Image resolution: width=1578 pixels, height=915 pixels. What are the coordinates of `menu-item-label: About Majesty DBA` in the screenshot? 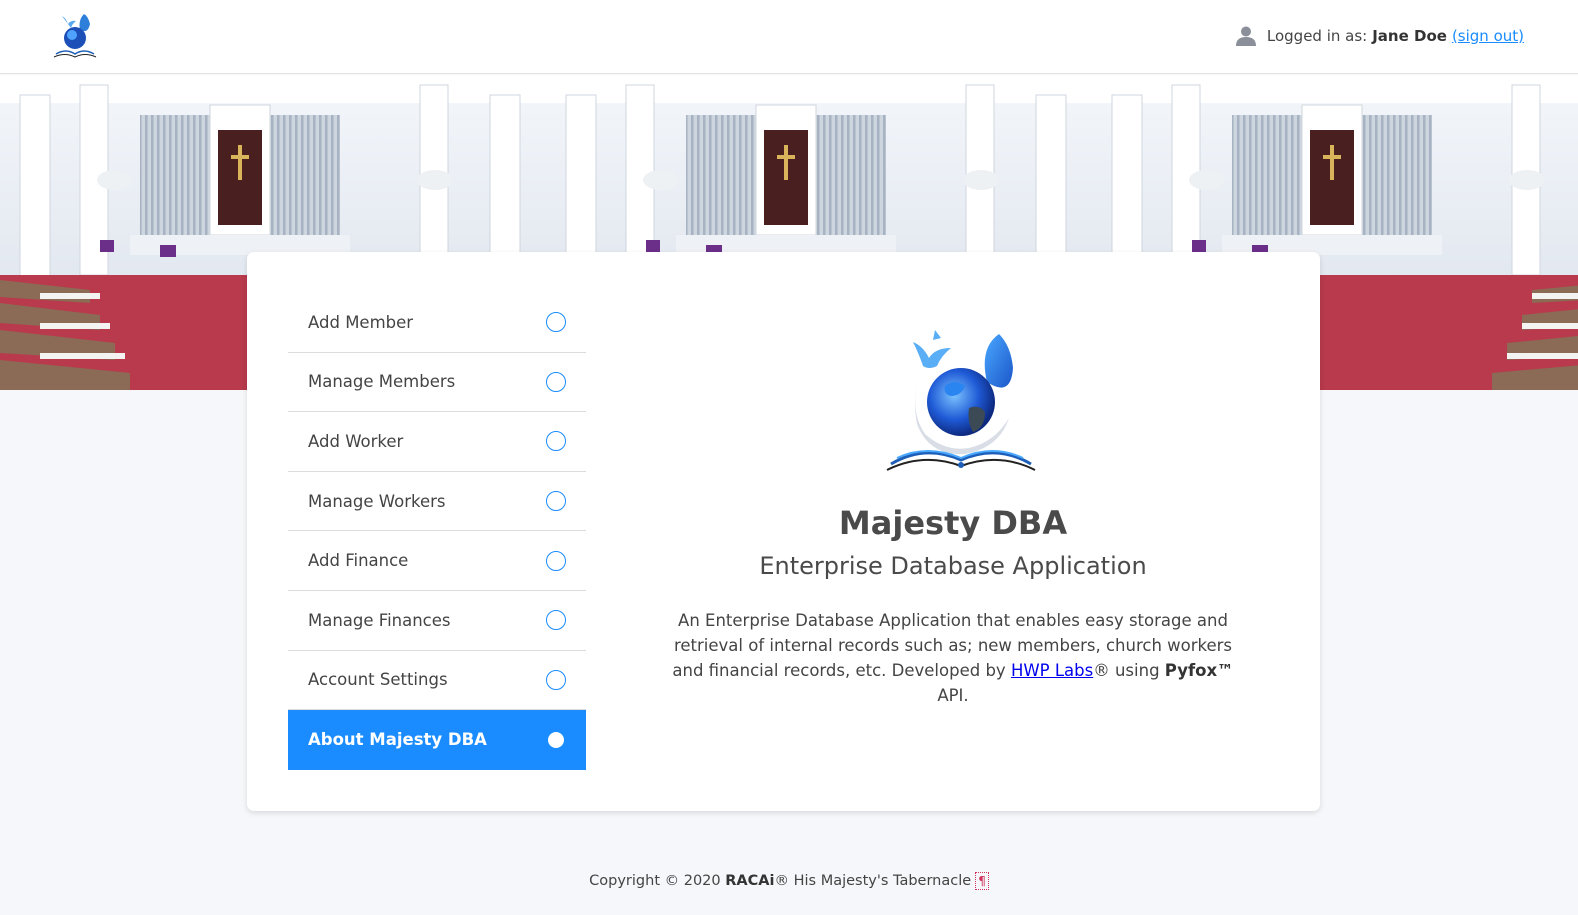 It's located at (397, 740).